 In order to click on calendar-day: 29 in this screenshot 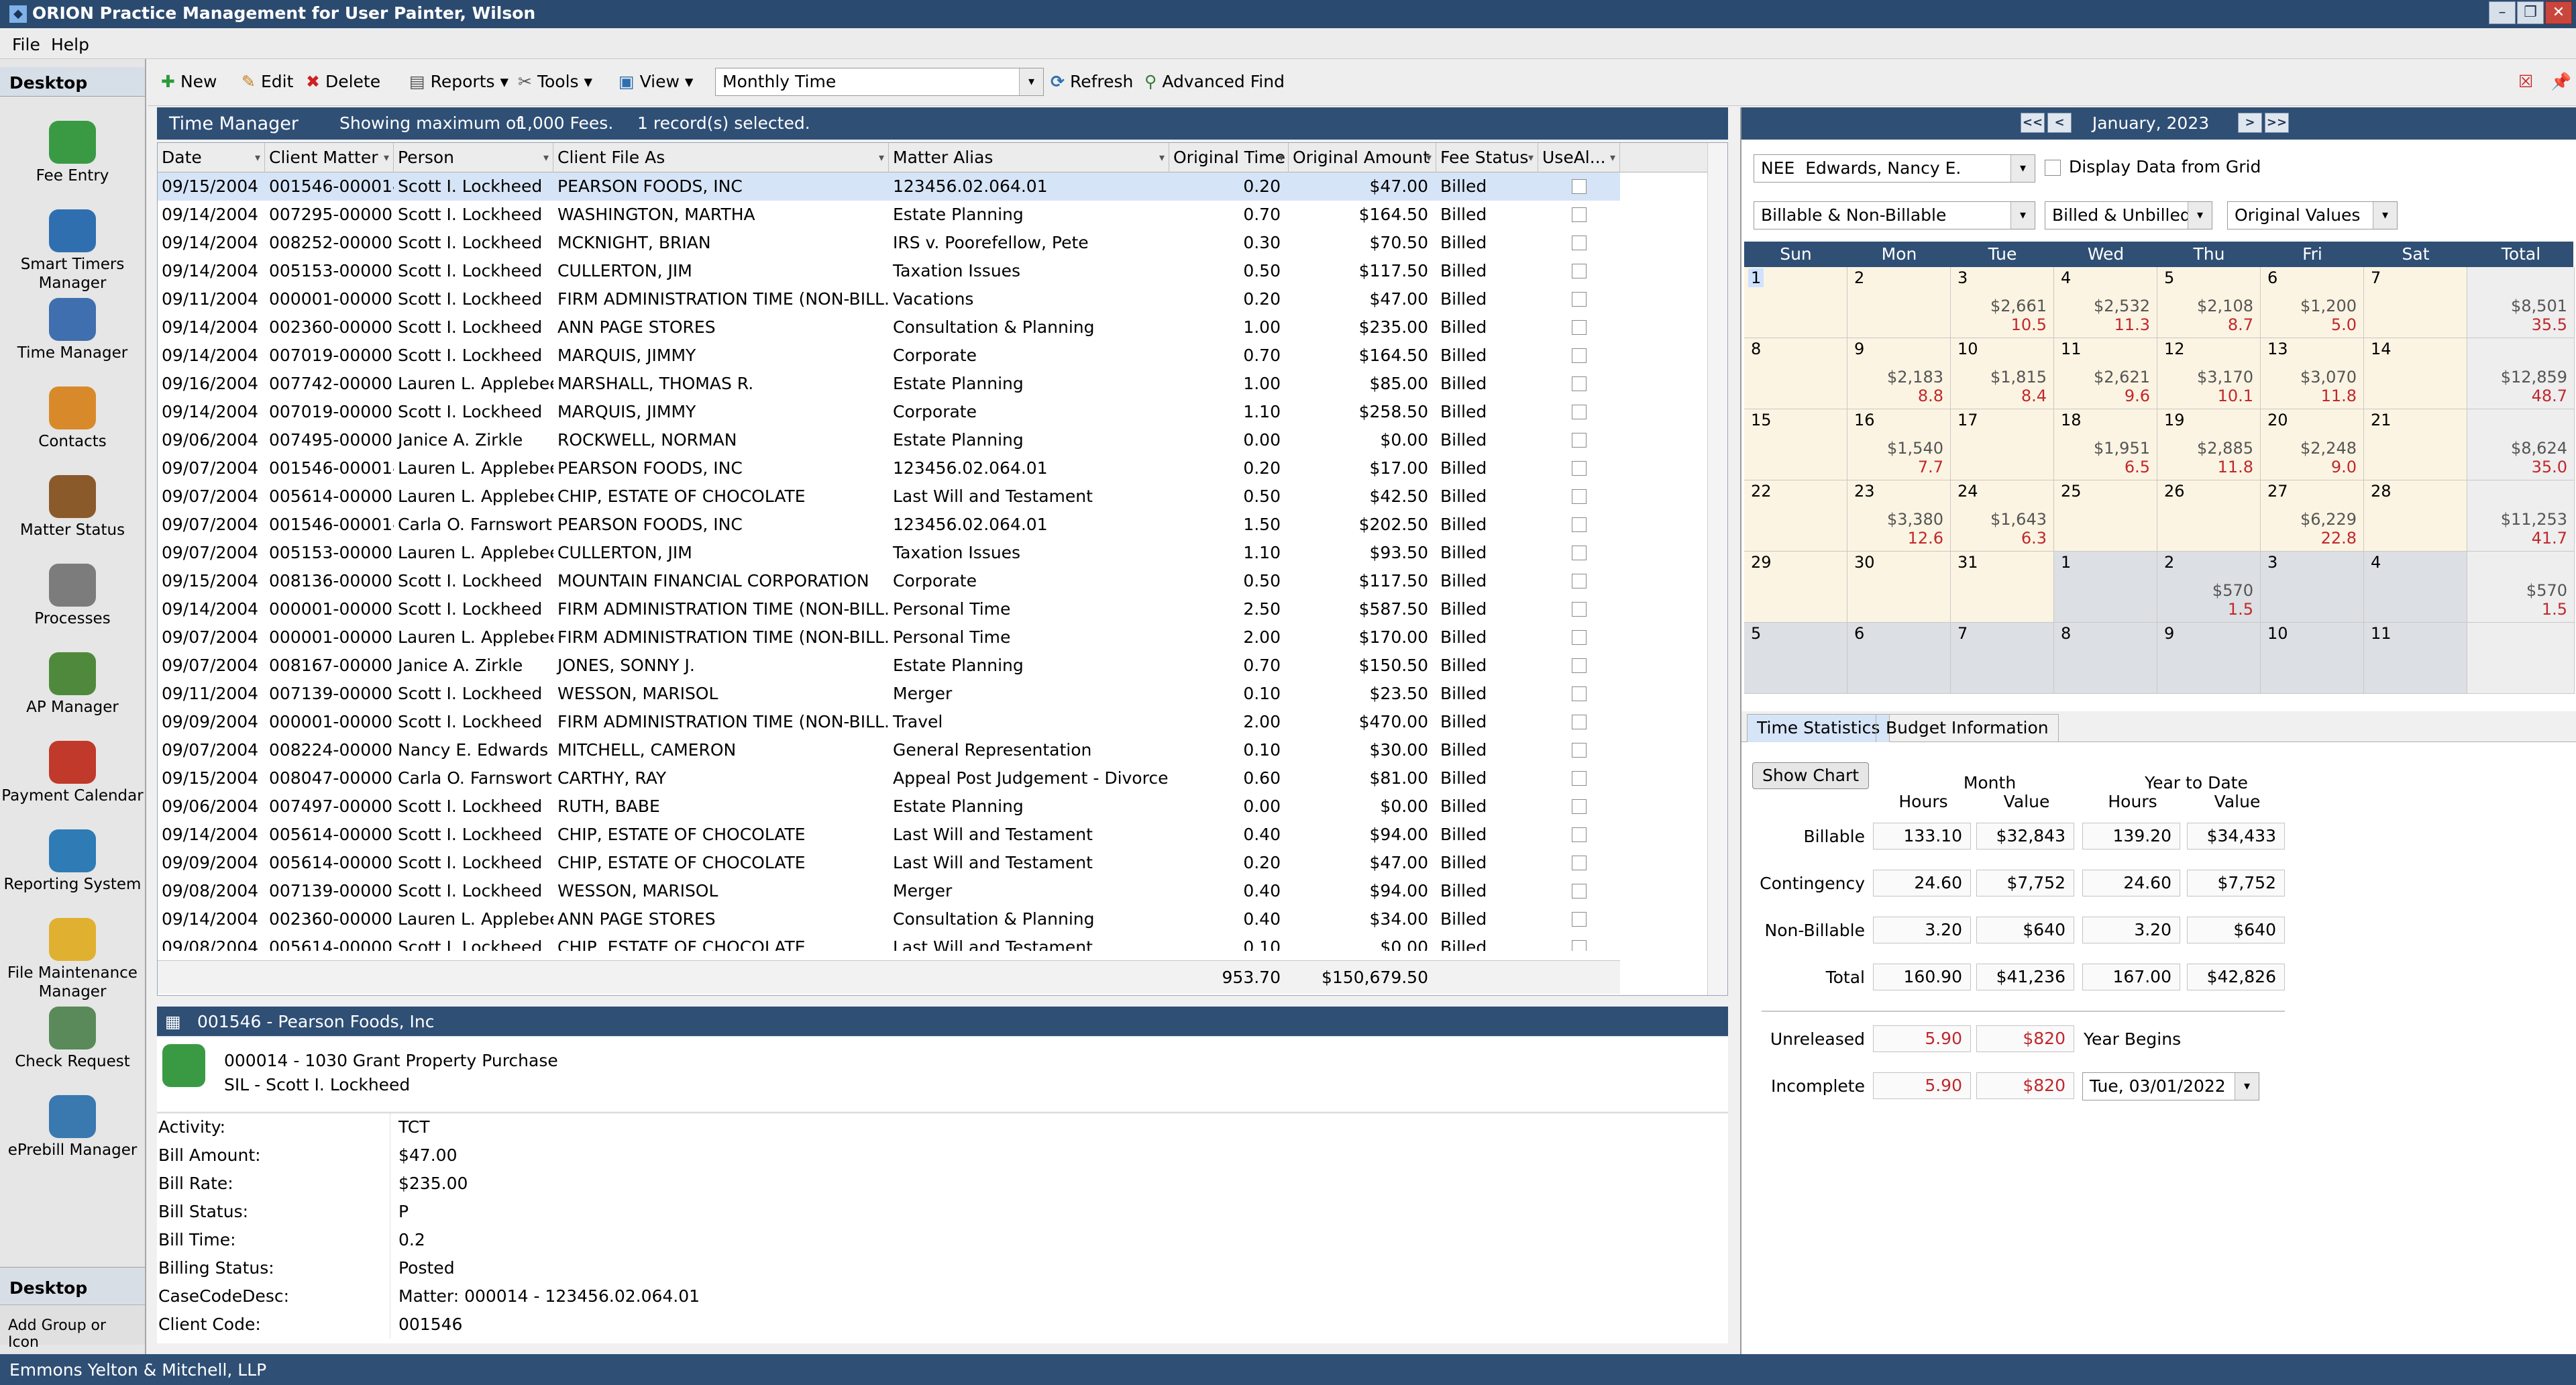, I will do `click(1795, 587)`.